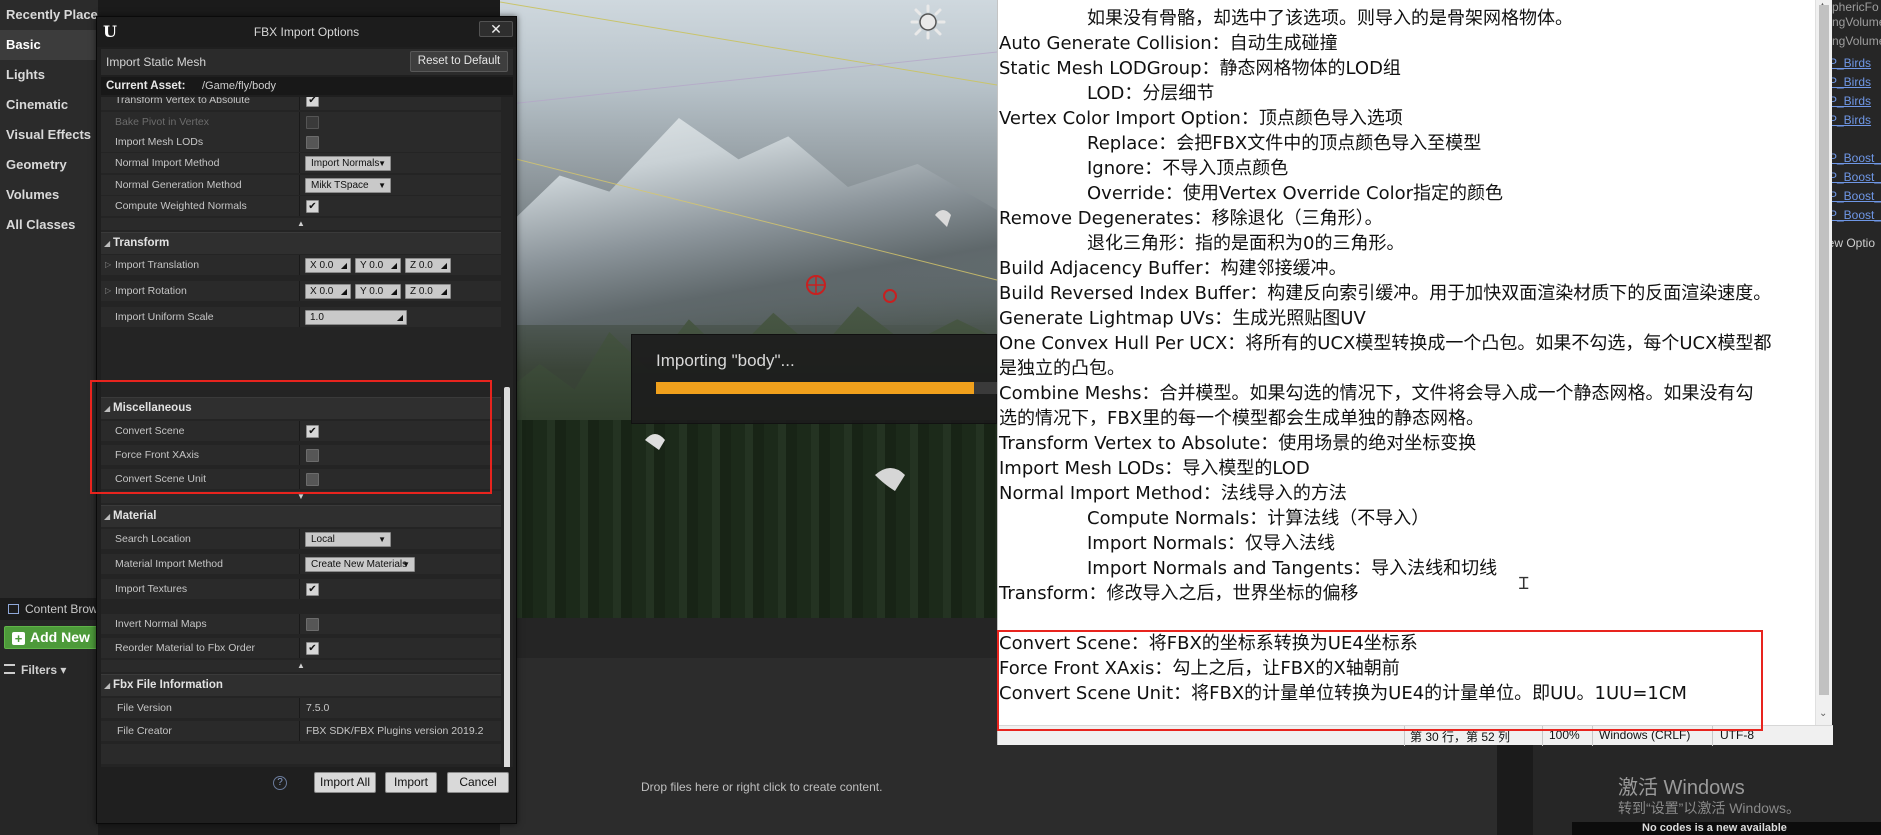  What do you see at coordinates (49, 135) in the screenshot?
I see `mode-visual-effects: Visual Effects` at bounding box center [49, 135].